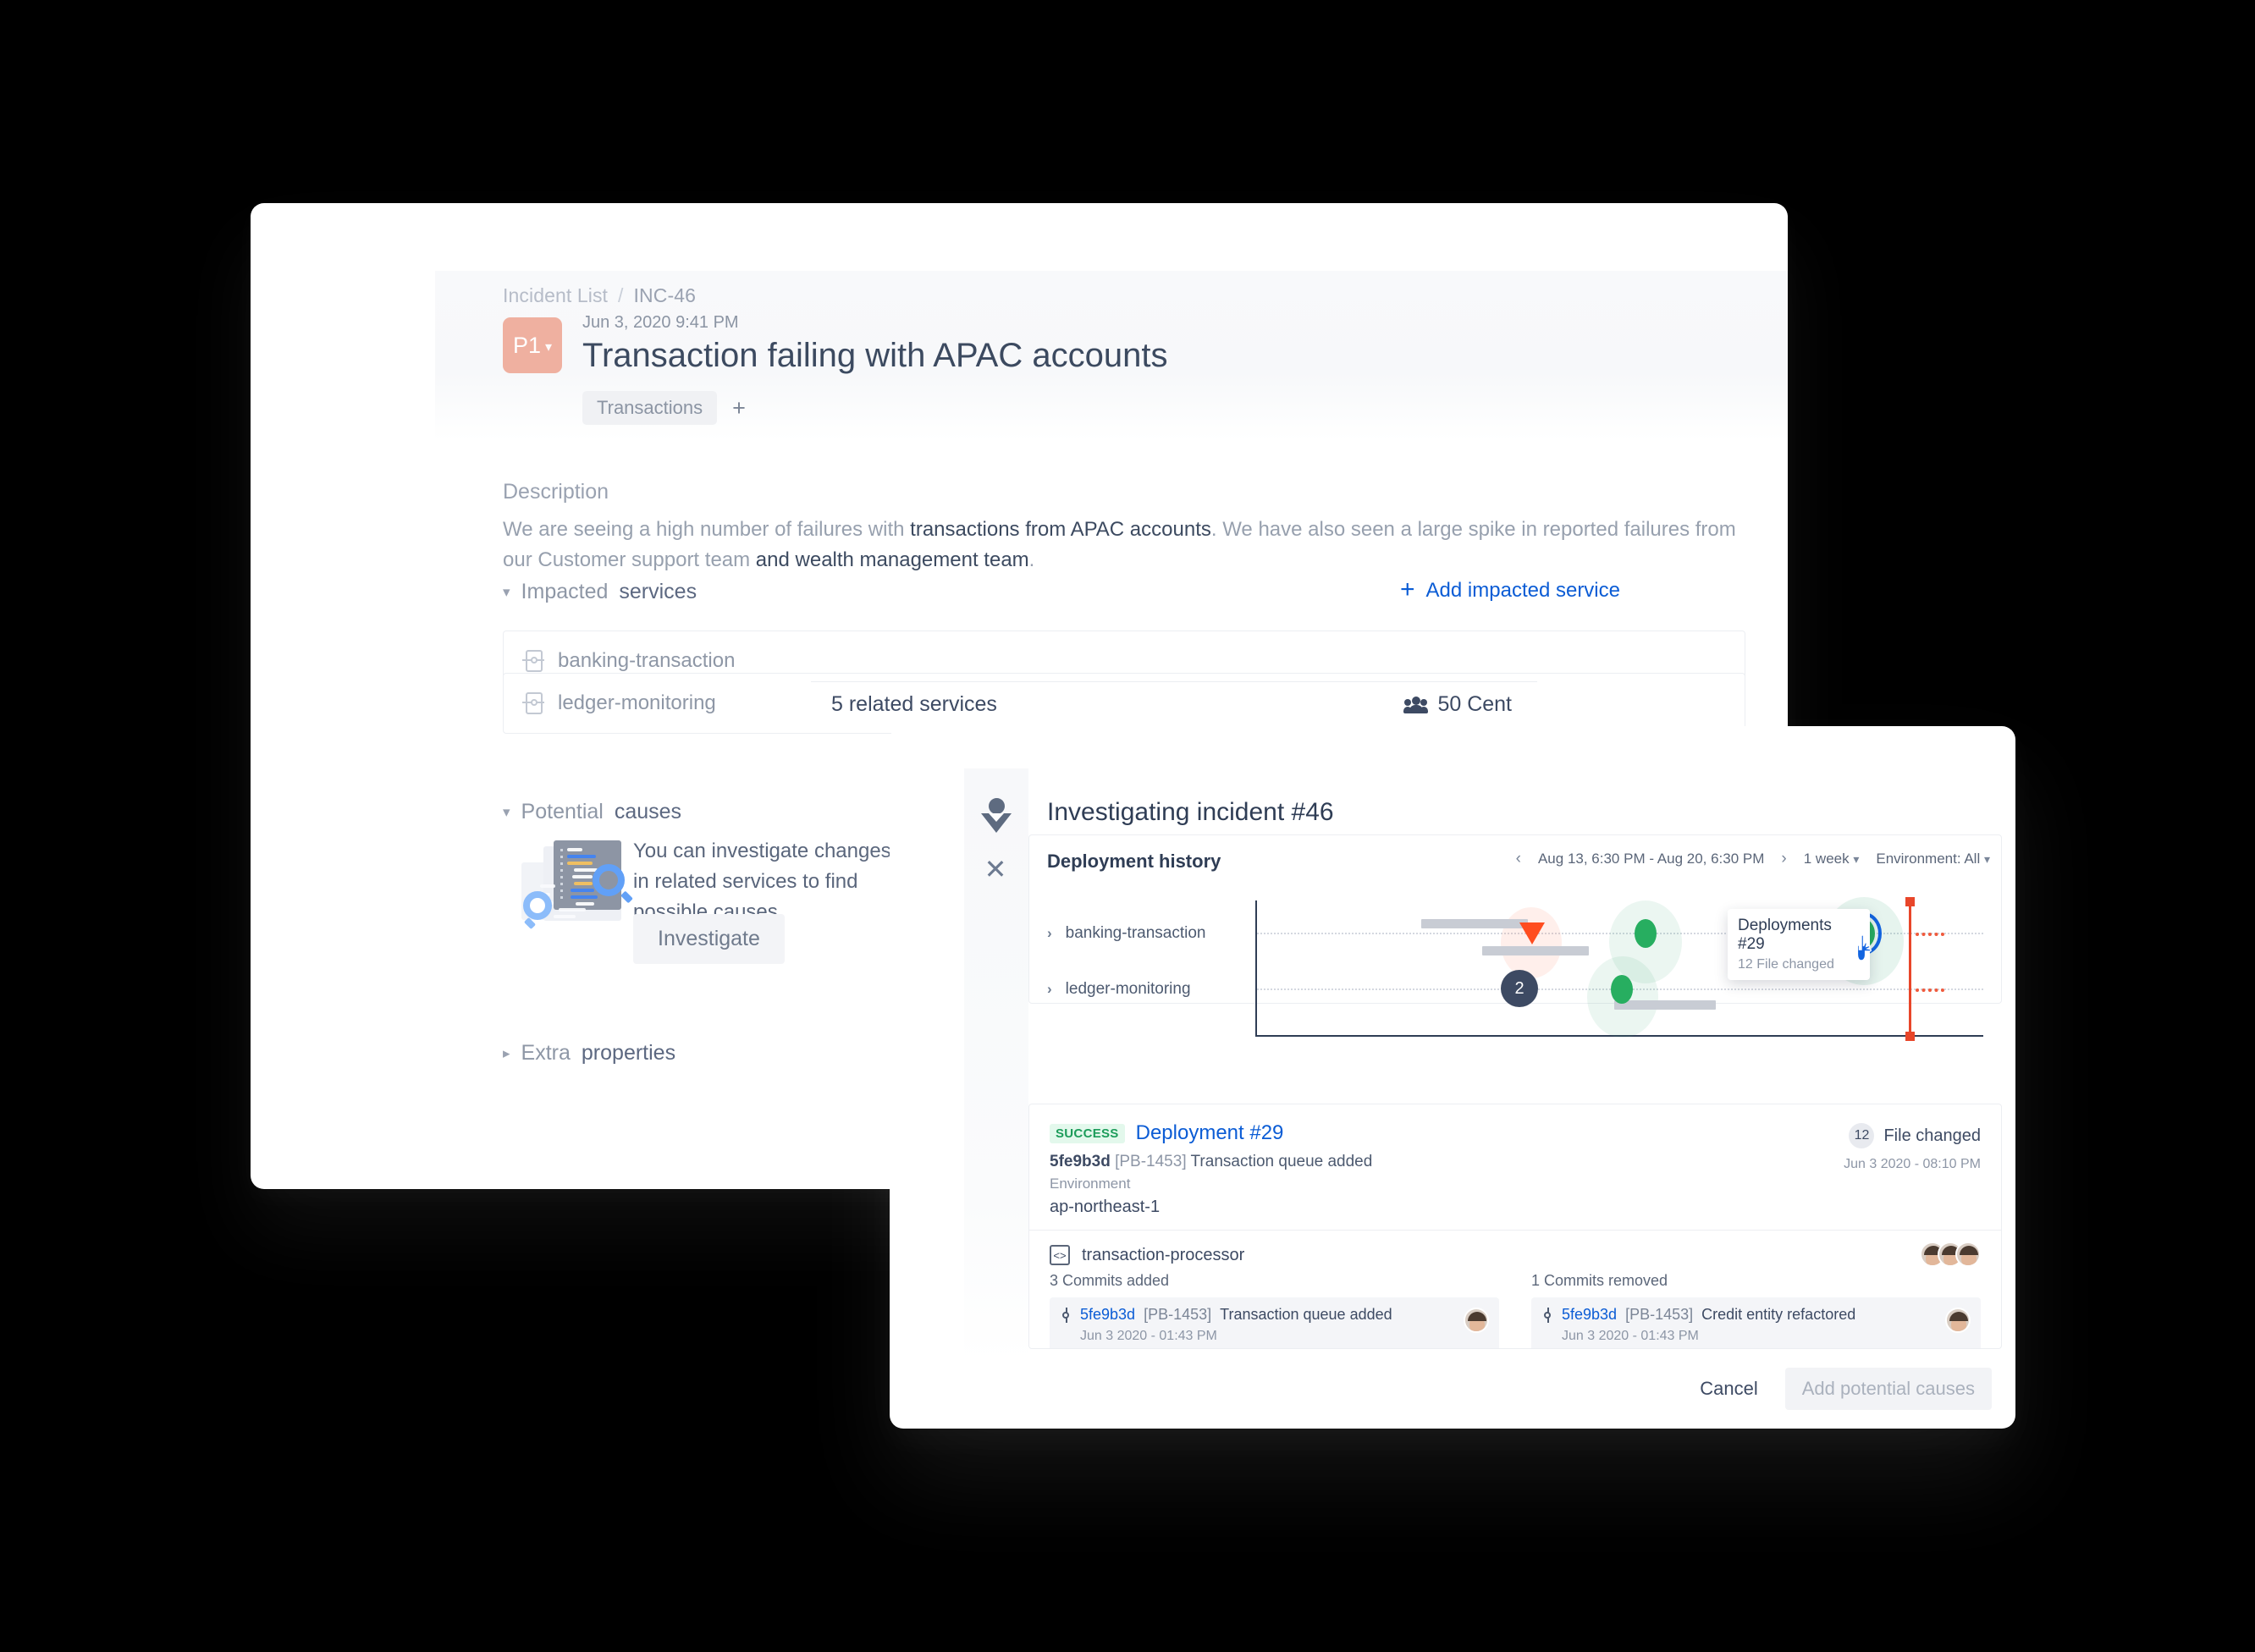 Image resolution: width=2255 pixels, height=1652 pixels. I want to click on file-changed: 12 File changed, so click(1915, 1135).